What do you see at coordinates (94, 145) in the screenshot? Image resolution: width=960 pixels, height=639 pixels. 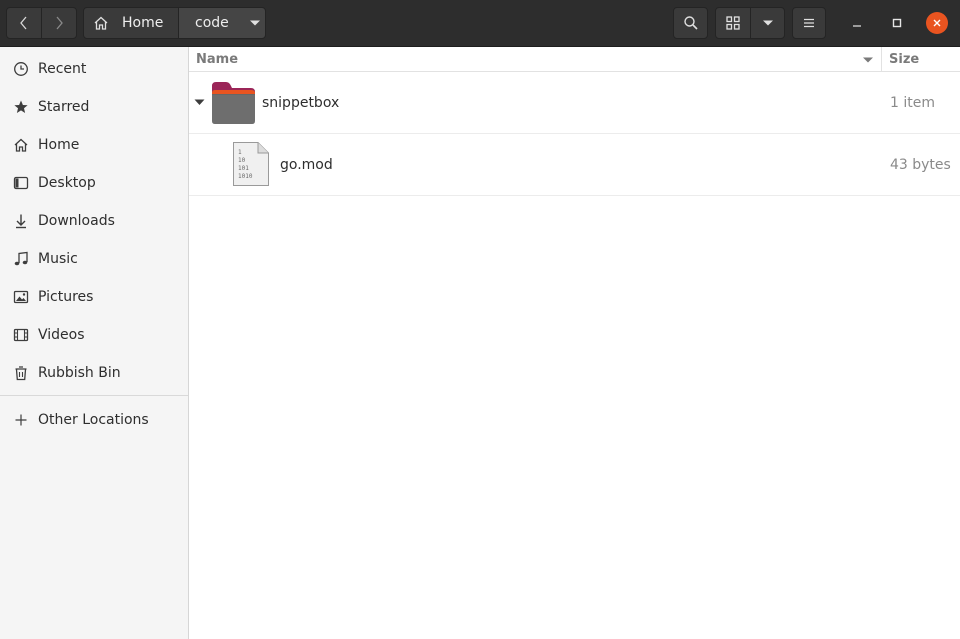 I see `sidebar-item-home: Home` at bounding box center [94, 145].